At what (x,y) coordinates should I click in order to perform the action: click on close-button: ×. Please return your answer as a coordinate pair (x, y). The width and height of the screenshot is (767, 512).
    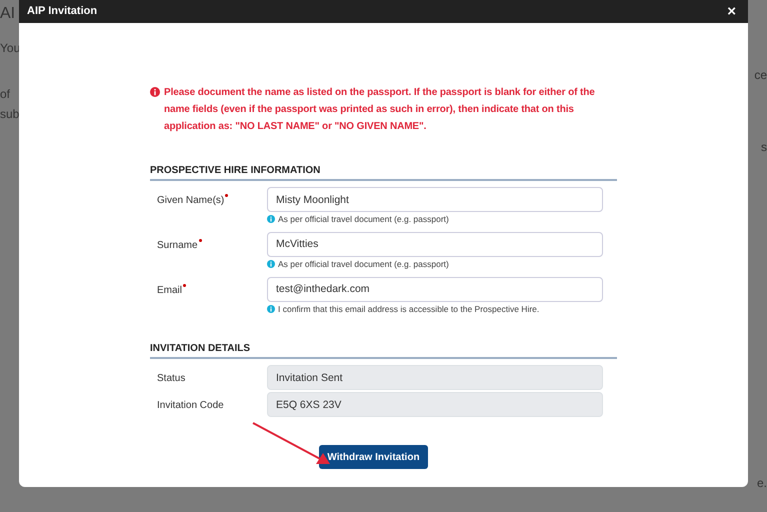
    Looking at the image, I should click on (731, 11).